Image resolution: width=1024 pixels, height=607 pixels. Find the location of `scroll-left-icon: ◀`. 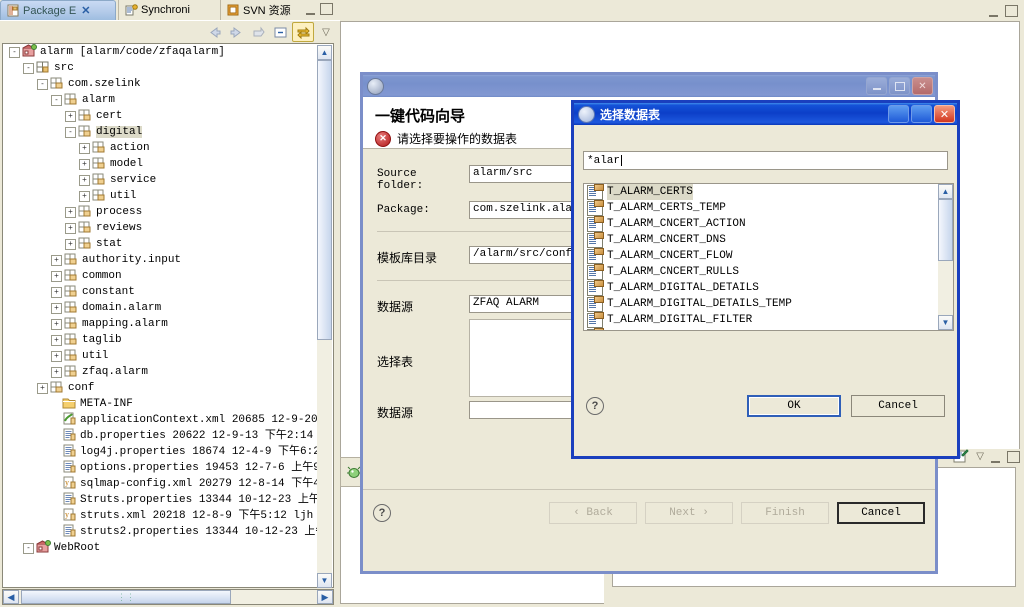

scroll-left-icon: ◀ is located at coordinates (11, 597).